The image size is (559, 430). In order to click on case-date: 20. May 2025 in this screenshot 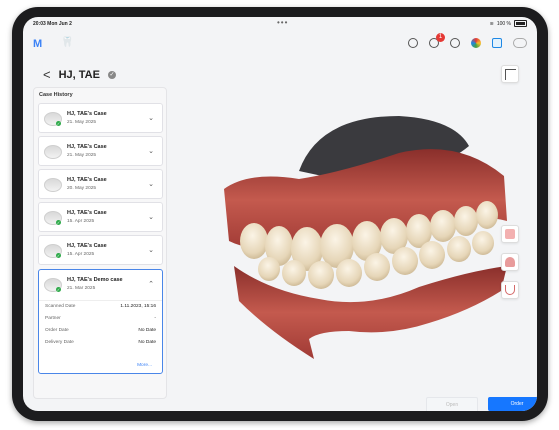, I will do `click(82, 188)`.